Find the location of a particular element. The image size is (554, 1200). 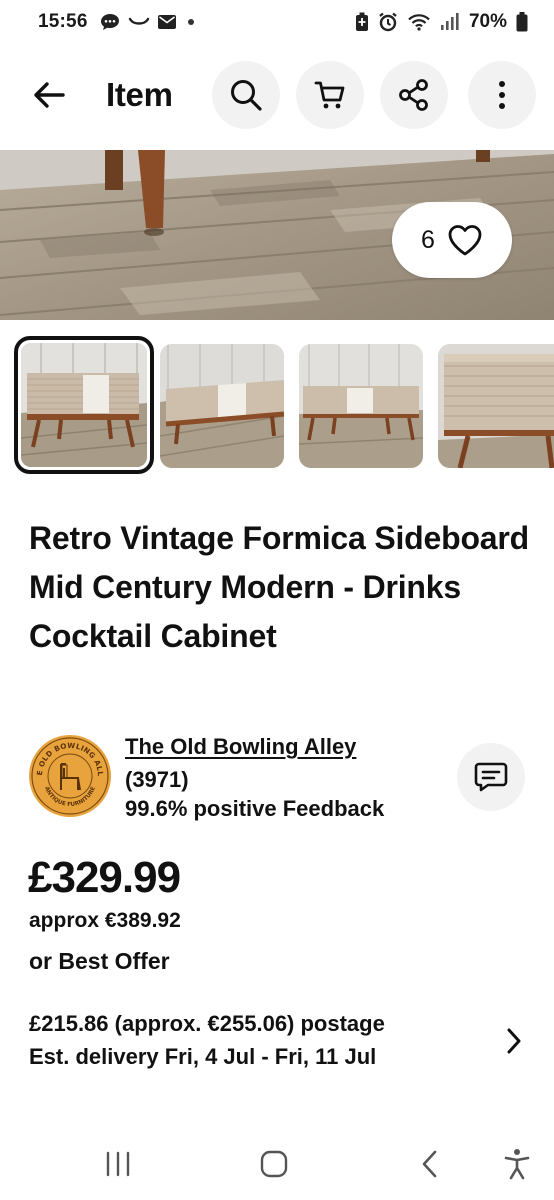

battery-percent: 70% is located at coordinates (487, 21).